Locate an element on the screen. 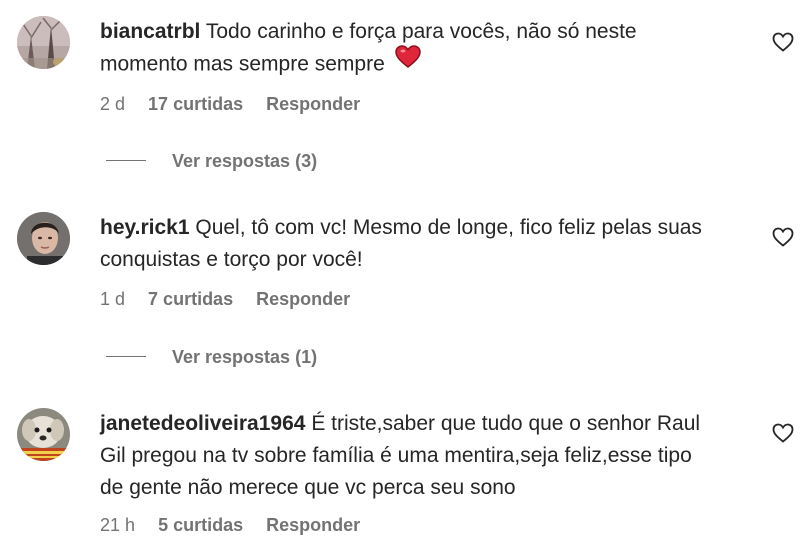 This screenshot has height=545, width=808. likes-count: 17 curtidas is located at coordinates (195, 104).